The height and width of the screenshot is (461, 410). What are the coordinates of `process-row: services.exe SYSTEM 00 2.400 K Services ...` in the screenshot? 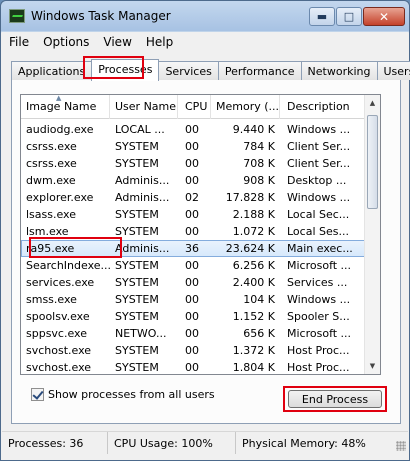 It's located at (193, 282).